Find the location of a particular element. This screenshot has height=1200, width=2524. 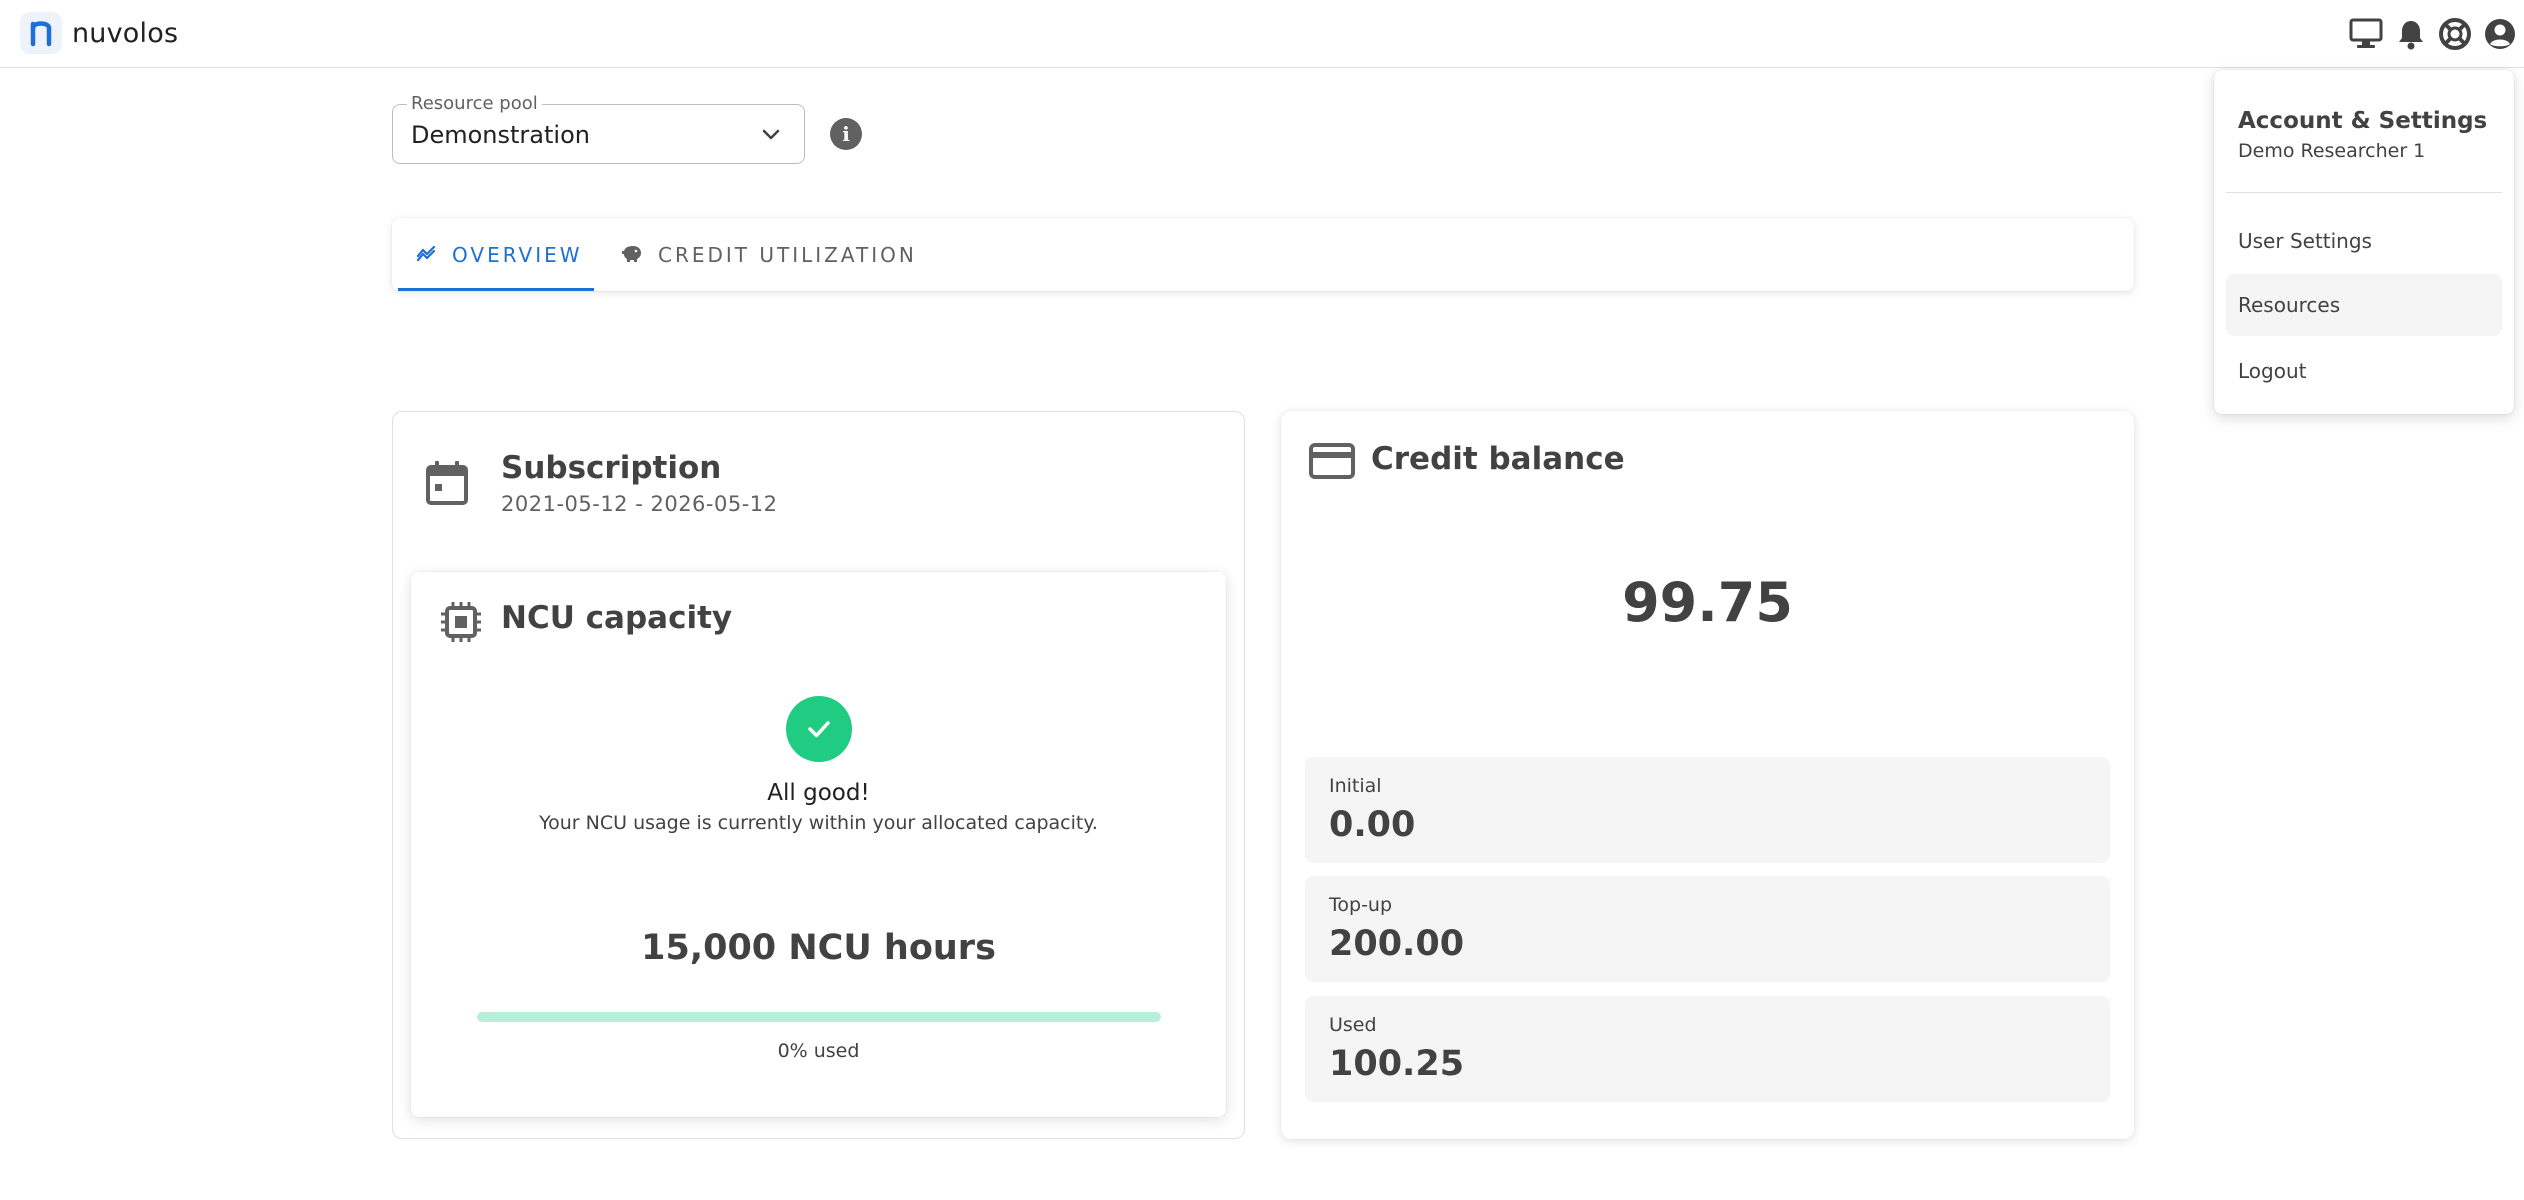

stat-value: 0.00 is located at coordinates (1372, 825).